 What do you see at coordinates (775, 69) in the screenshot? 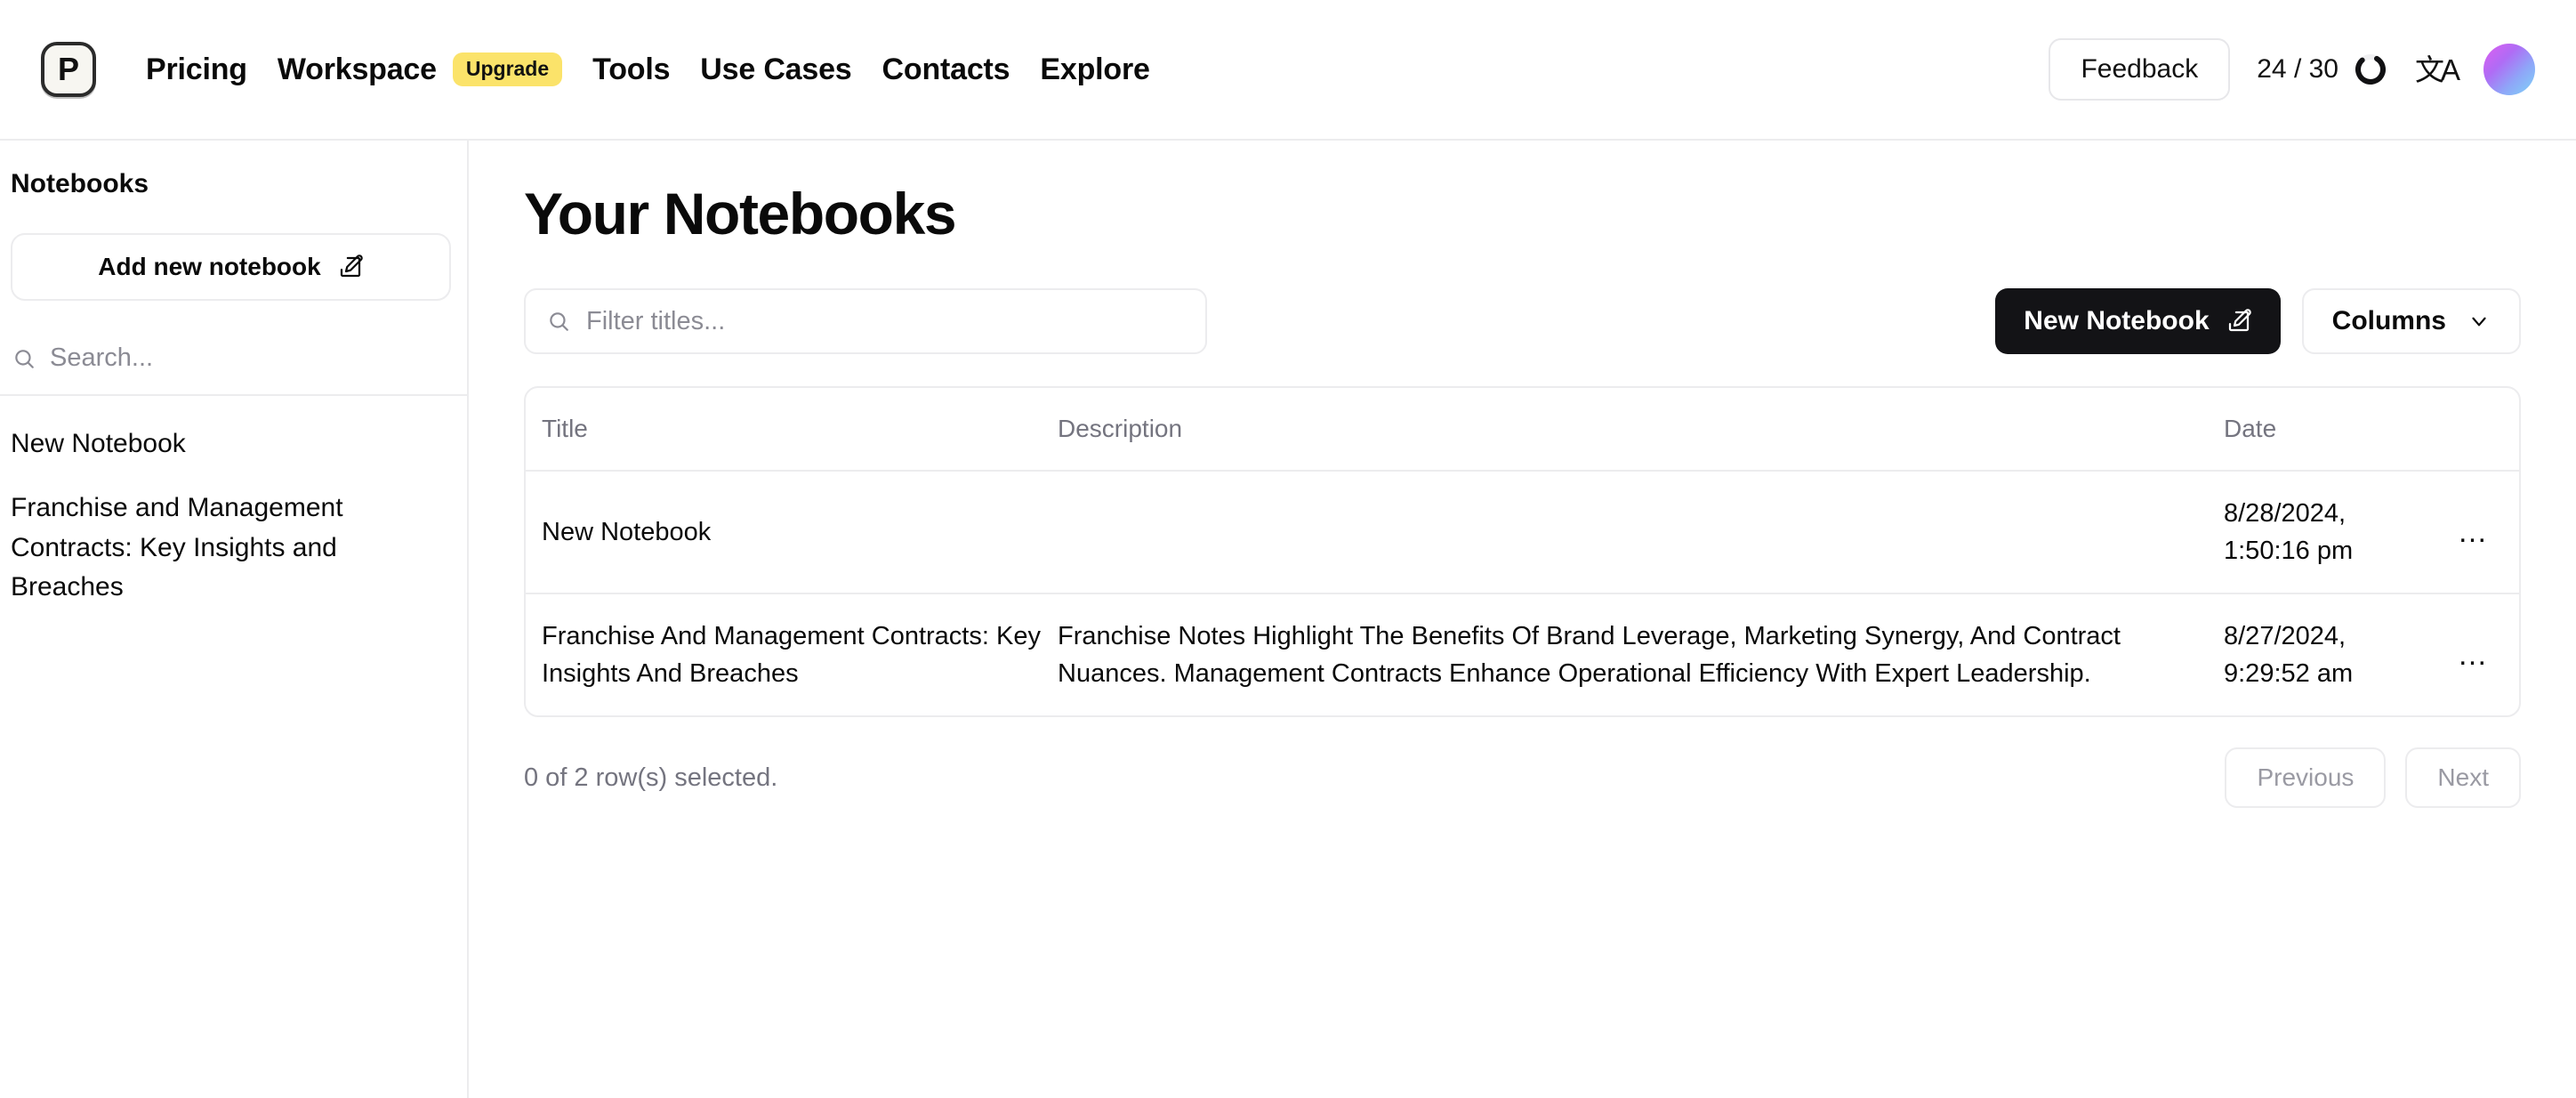
I see `nav-link-use-cases: Use Cases` at bounding box center [775, 69].